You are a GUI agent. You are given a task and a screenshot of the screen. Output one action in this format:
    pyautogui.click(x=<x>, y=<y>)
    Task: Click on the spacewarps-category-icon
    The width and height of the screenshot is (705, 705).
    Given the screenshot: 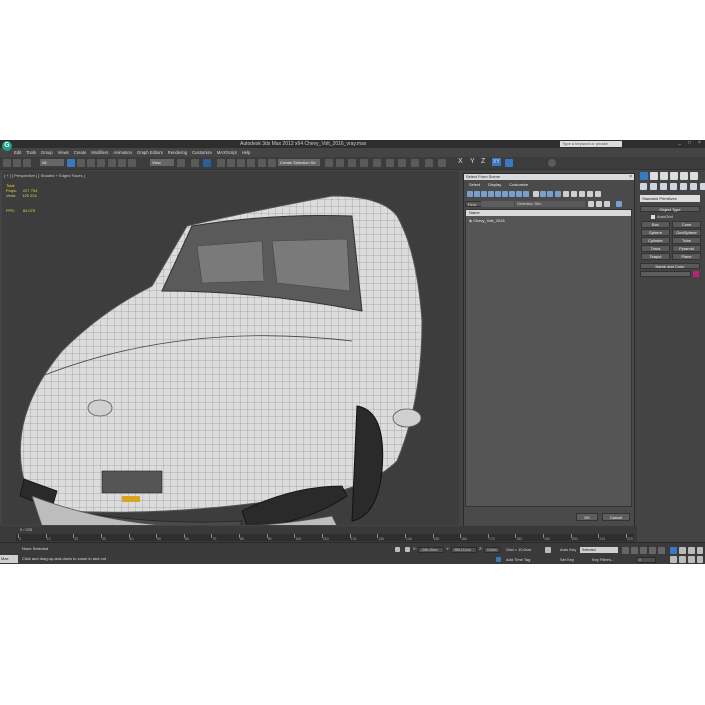 What is the action you would take?
    pyautogui.click(x=693, y=186)
    